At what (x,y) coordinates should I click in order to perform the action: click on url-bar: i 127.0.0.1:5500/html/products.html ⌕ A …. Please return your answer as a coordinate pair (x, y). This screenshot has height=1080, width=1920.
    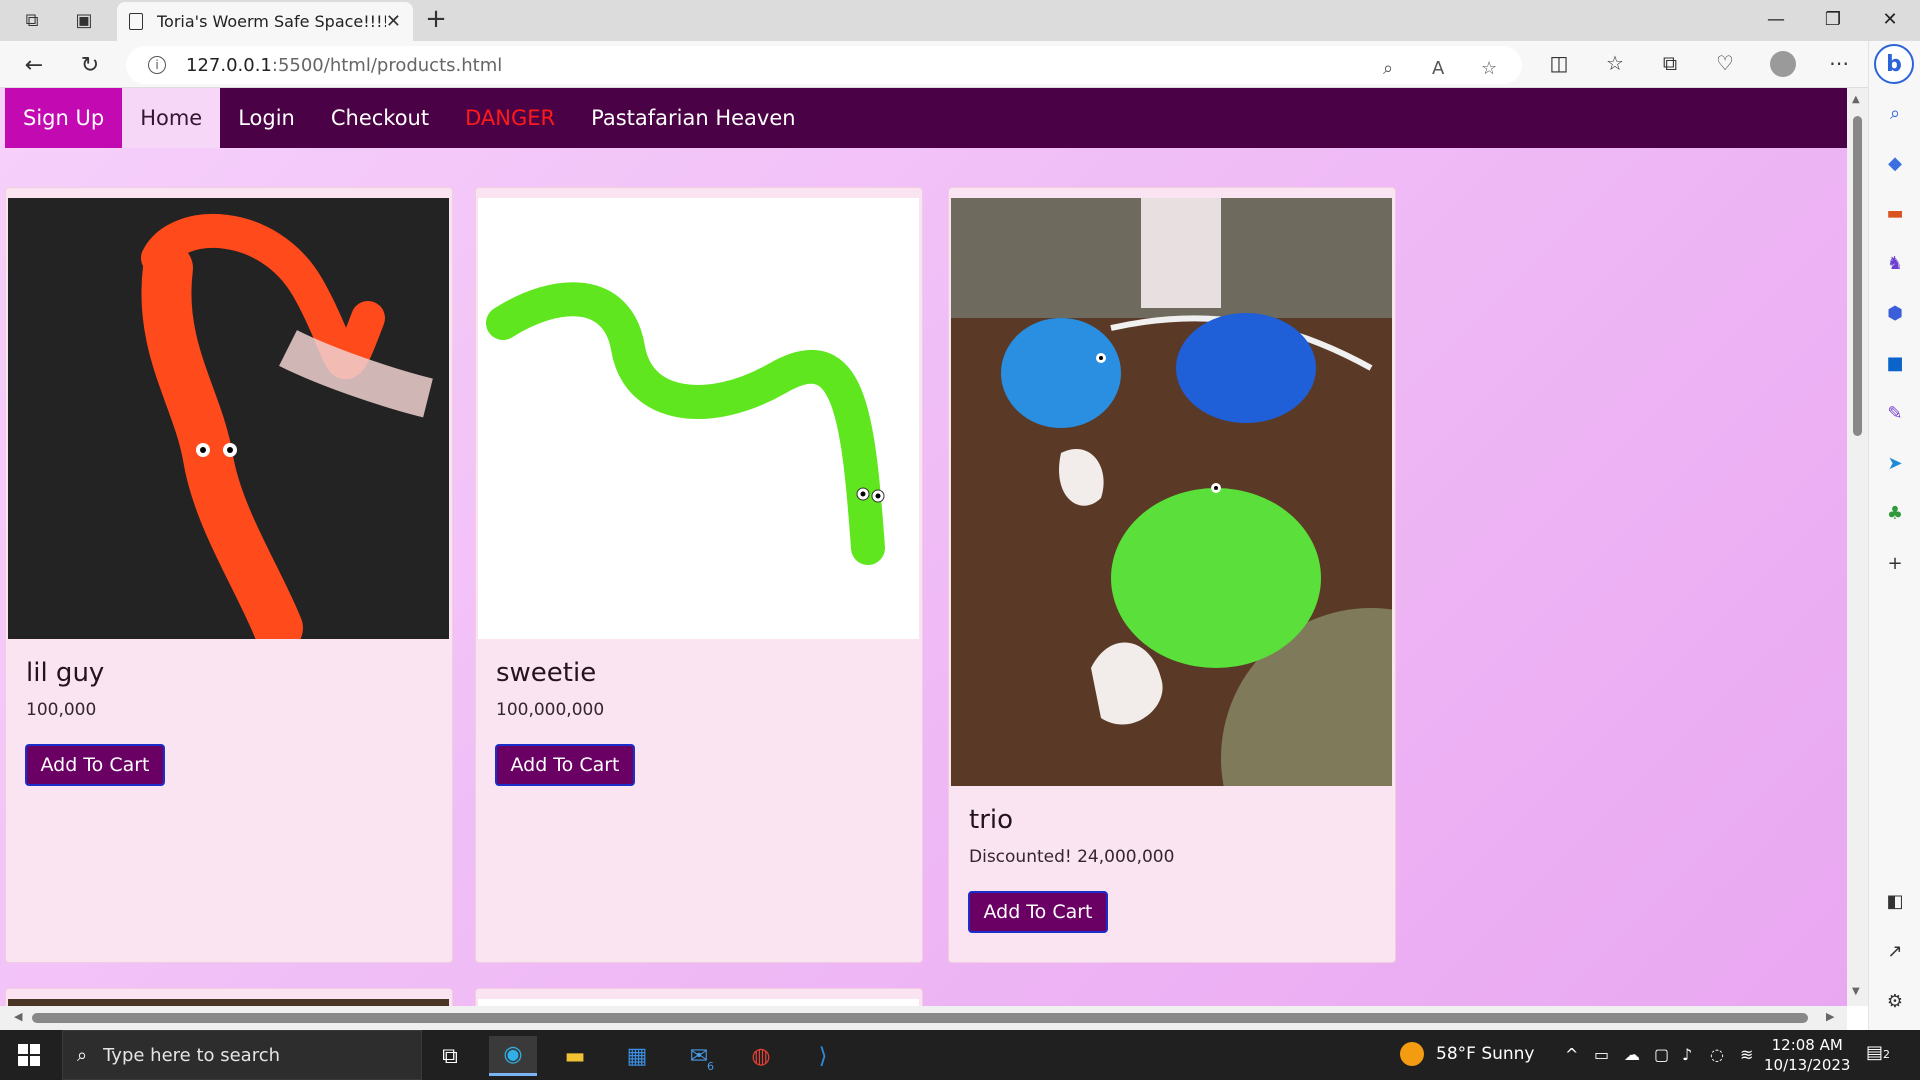
    Looking at the image, I should click on (824, 65).